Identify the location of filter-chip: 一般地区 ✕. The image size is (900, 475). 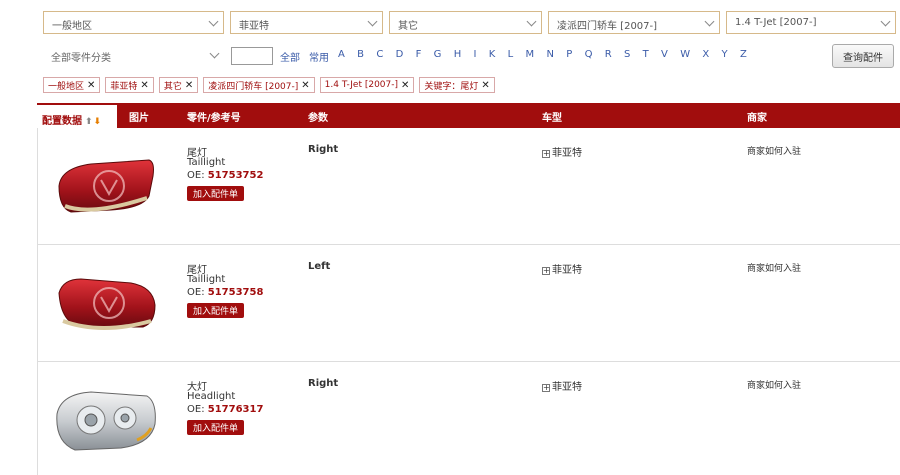
(72, 85).